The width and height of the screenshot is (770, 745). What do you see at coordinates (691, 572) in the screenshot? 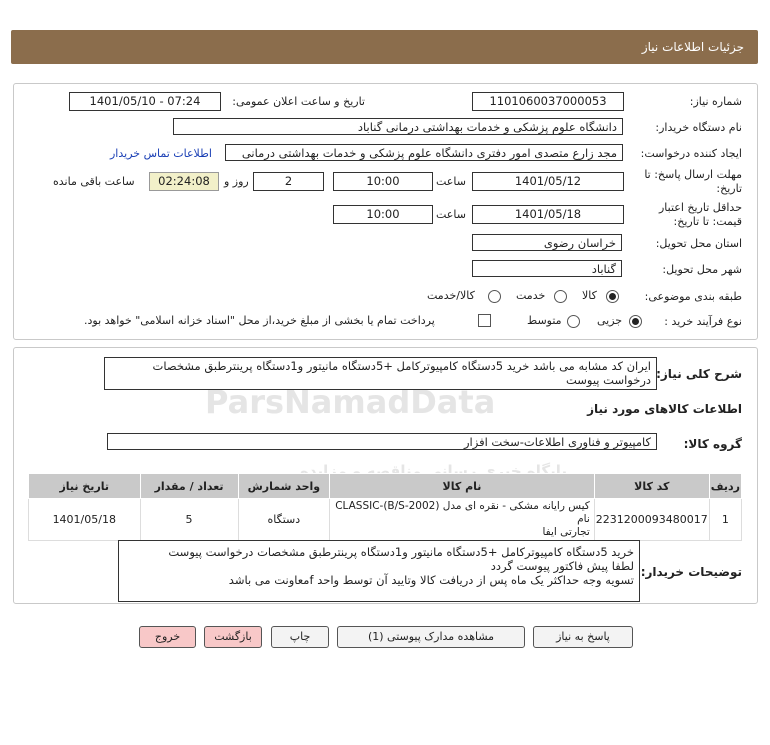
I see `buyer-notes-label: توضیحات خریدار:` at bounding box center [691, 572].